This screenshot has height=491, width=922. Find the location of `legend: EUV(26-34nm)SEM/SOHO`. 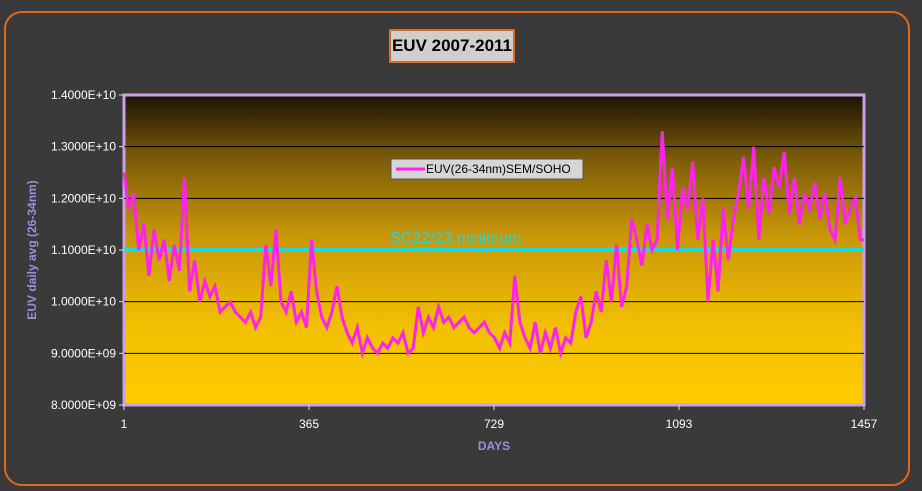

legend: EUV(26-34nm)SEM/SOHO is located at coordinates (487, 169).